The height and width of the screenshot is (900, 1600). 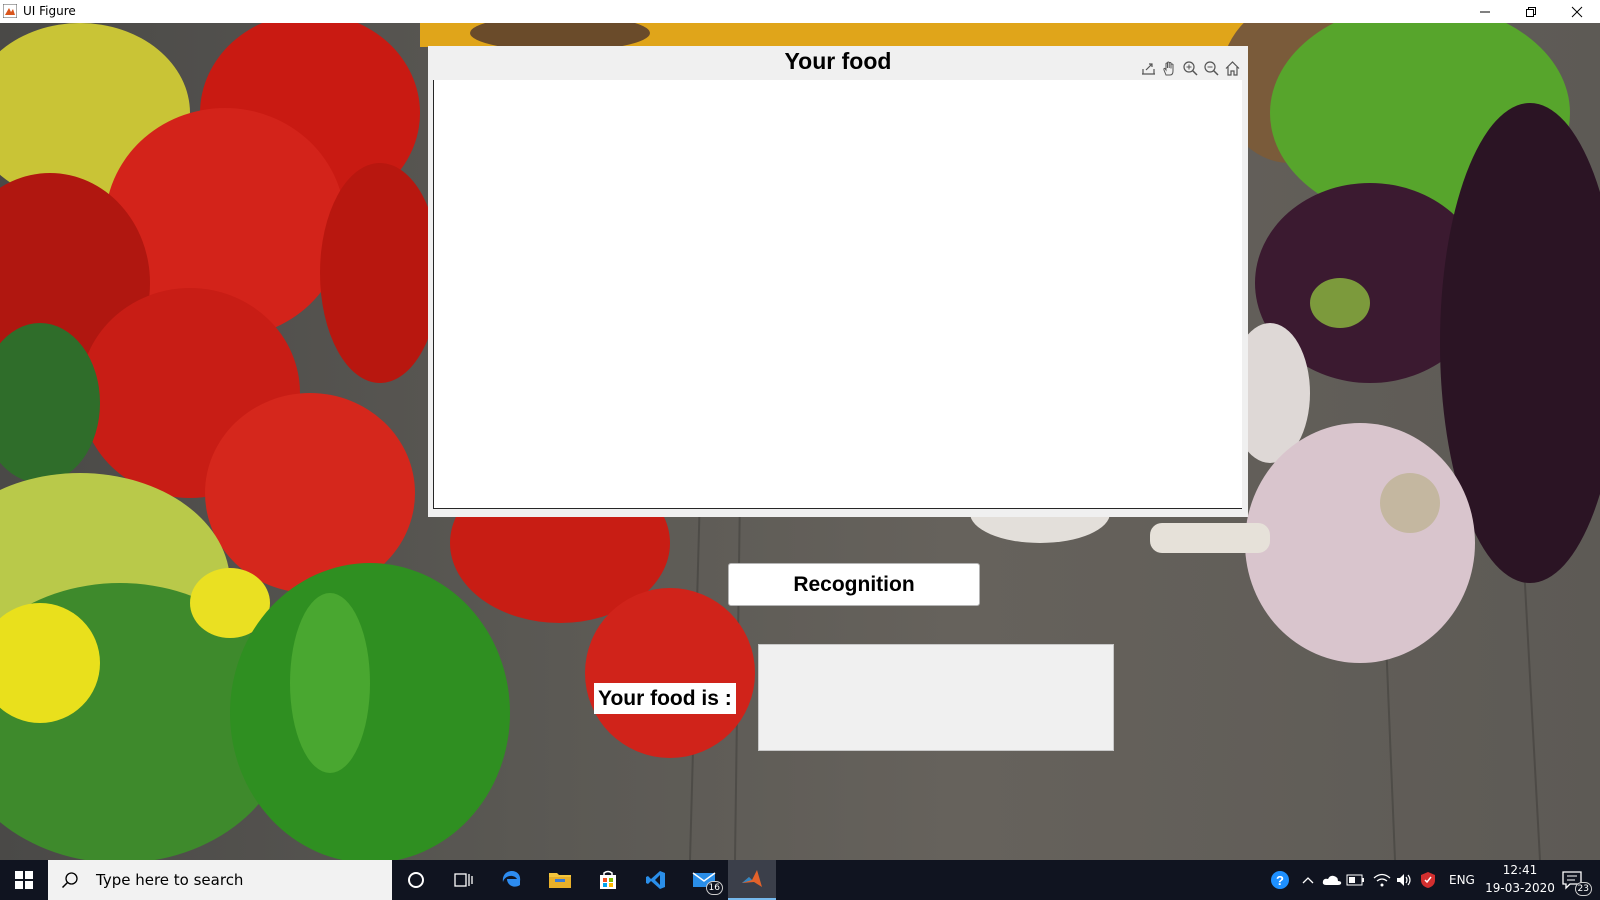 I want to click on minimize-icon, so click(x=1485, y=11).